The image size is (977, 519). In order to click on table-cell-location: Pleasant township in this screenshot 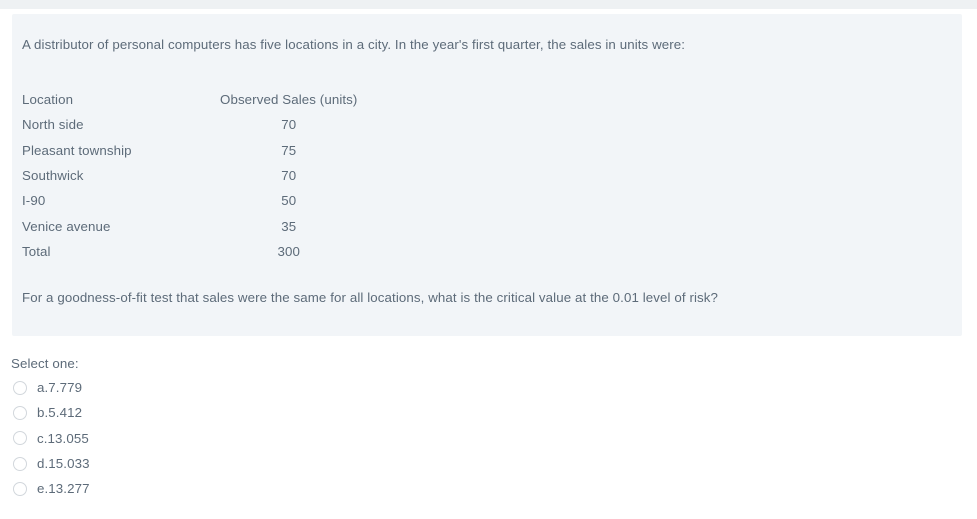, I will do `click(77, 150)`.